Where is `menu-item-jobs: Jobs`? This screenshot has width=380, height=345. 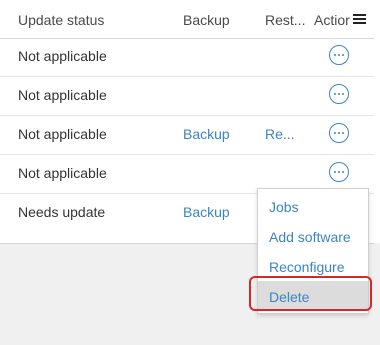 menu-item-jobs: Jobs is located at coordinates (313, 206).